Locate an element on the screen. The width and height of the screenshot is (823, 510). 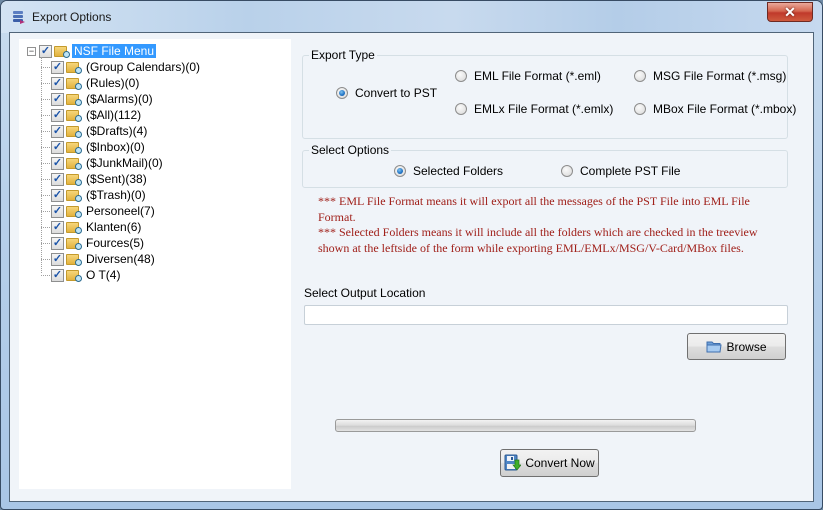
close-icon: ✕ is located at coordinates (790, 12).